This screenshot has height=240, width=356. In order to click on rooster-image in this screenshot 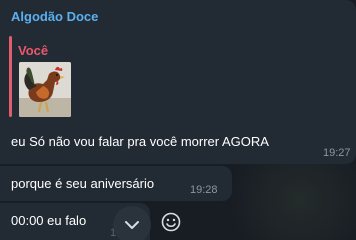, I will do `click(45, 89)`.